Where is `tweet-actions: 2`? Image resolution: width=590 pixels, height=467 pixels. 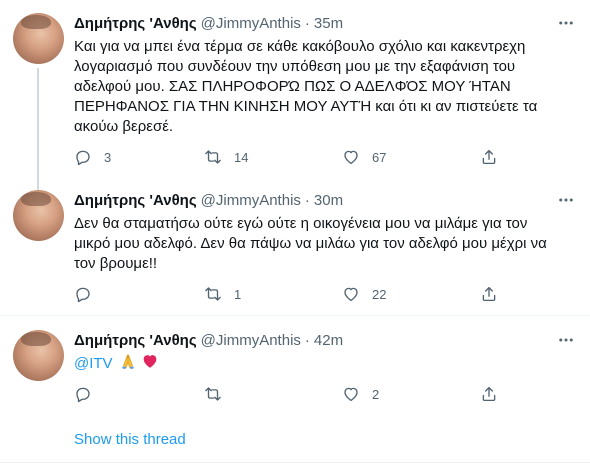 tweet-actions: 2 is located at coordinates (289, 394).